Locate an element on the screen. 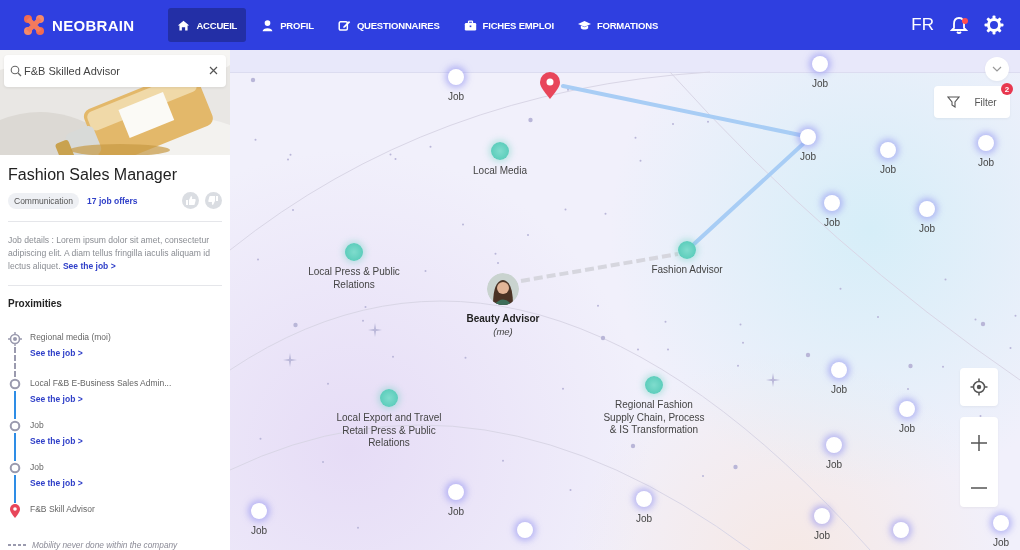 This screenshot has width=1020, height=550. collapse-button is located at coordinates (997, 69).